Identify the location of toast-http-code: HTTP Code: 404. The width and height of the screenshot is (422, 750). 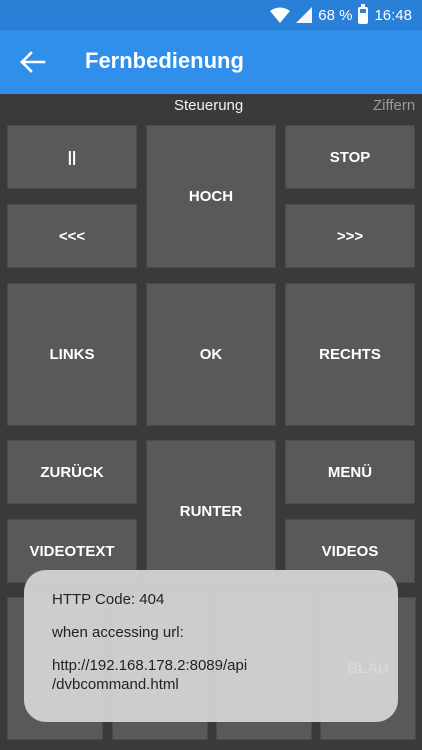
(108, 599).